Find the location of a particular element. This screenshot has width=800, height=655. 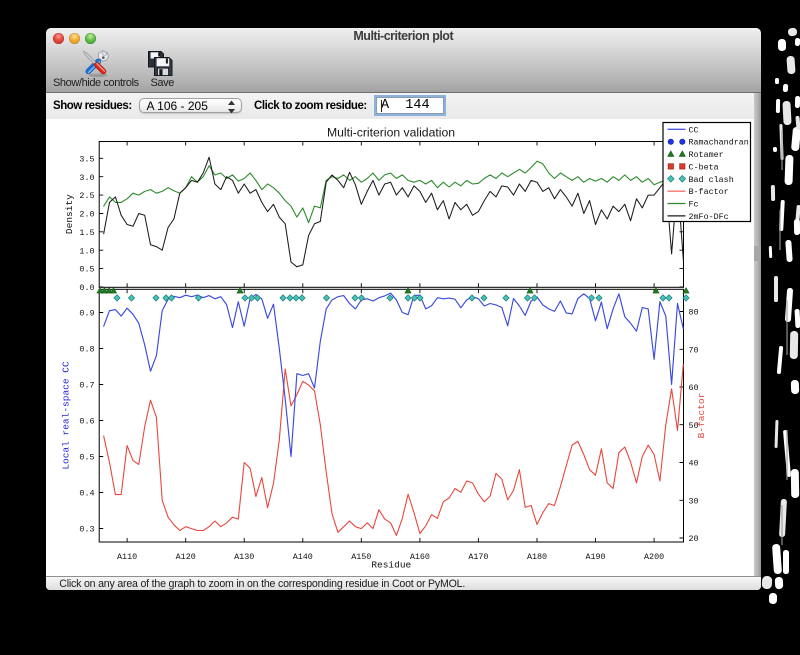

svg-text: 3.5 is located at coordinates (86, 159).